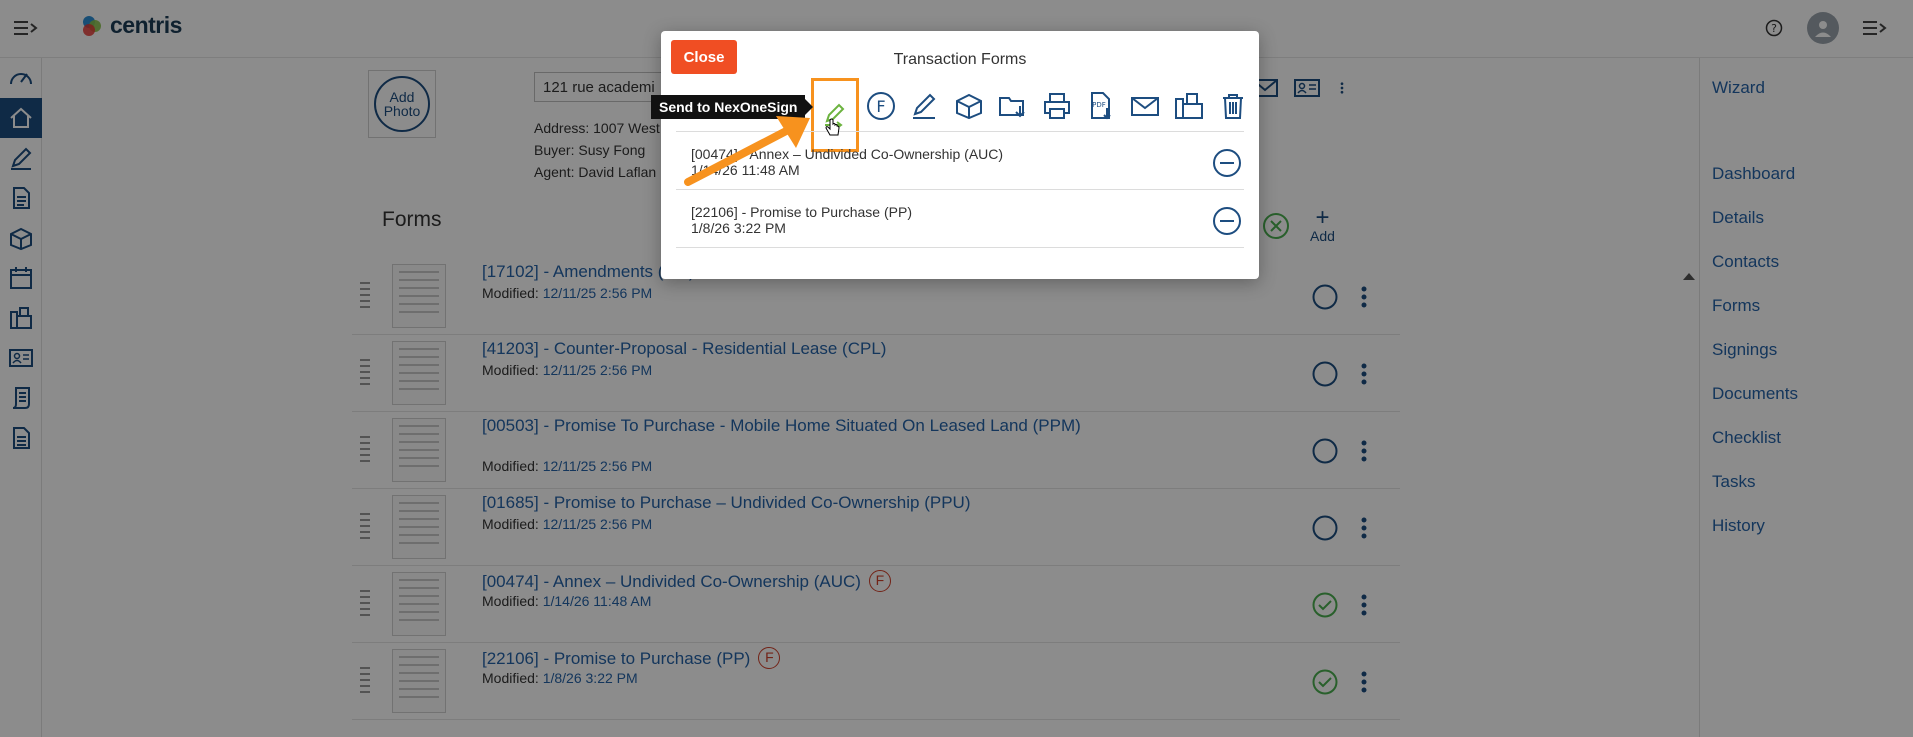 This screenshot has width=1913, height=737. I want to click on box-icon, so click(969, 106).